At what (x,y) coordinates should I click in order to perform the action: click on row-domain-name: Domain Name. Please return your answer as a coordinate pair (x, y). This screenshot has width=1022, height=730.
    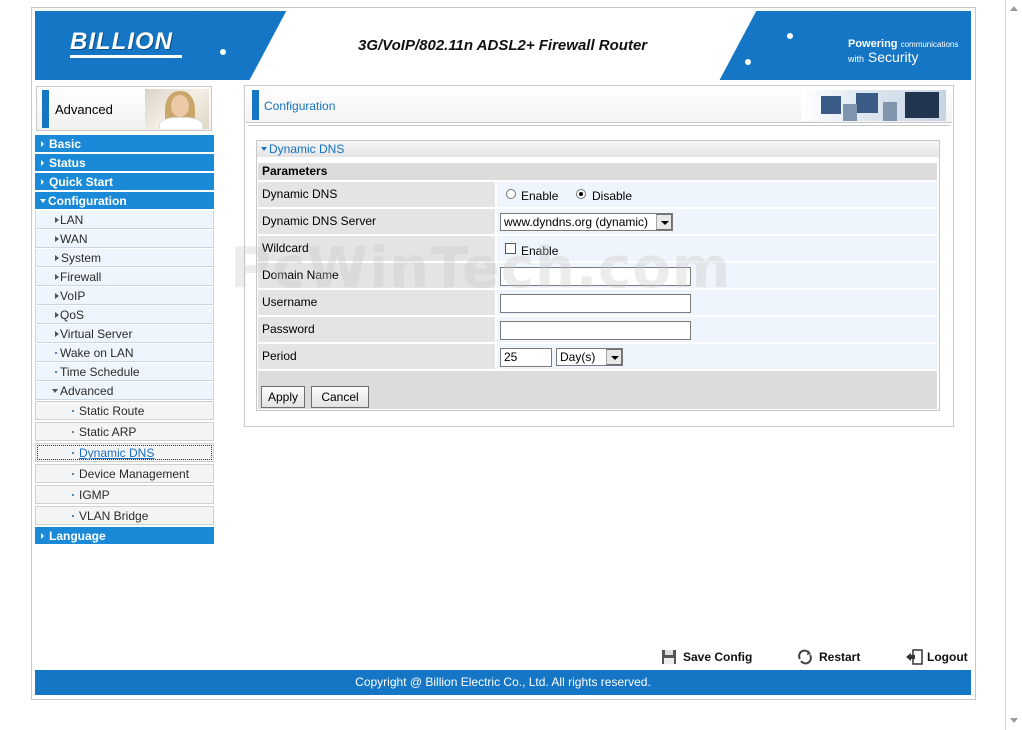
    Looking at the image, I should click on (597, 275).